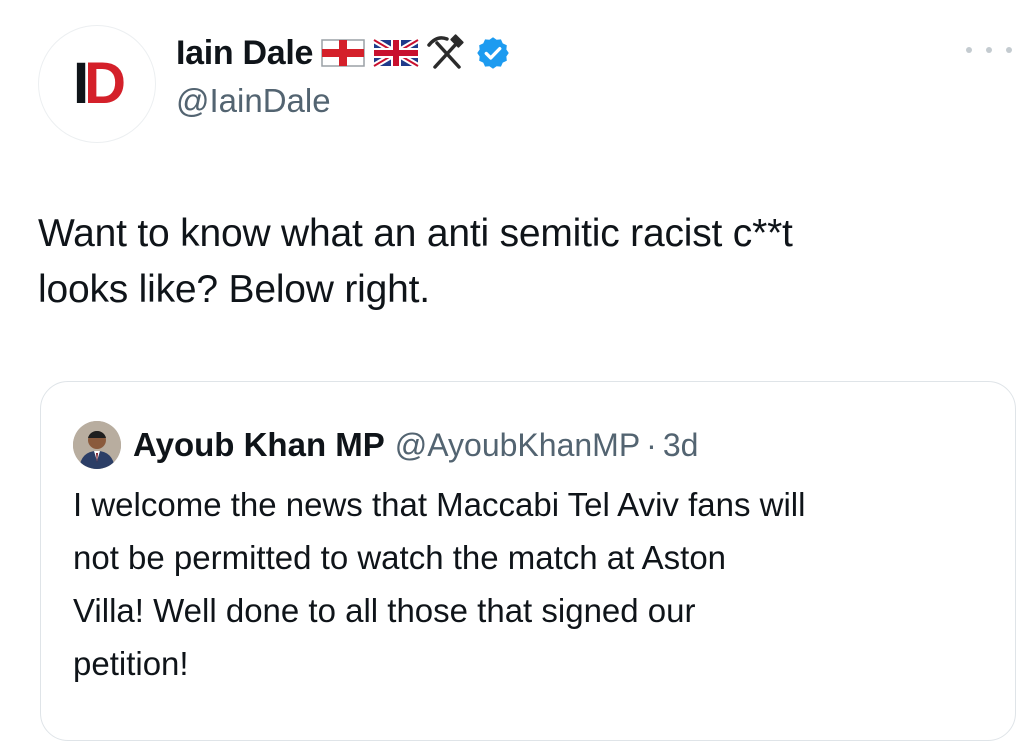 This screenshot has height=741, width=1034. I want to click on author-avatar: ID, so click(97, 84).